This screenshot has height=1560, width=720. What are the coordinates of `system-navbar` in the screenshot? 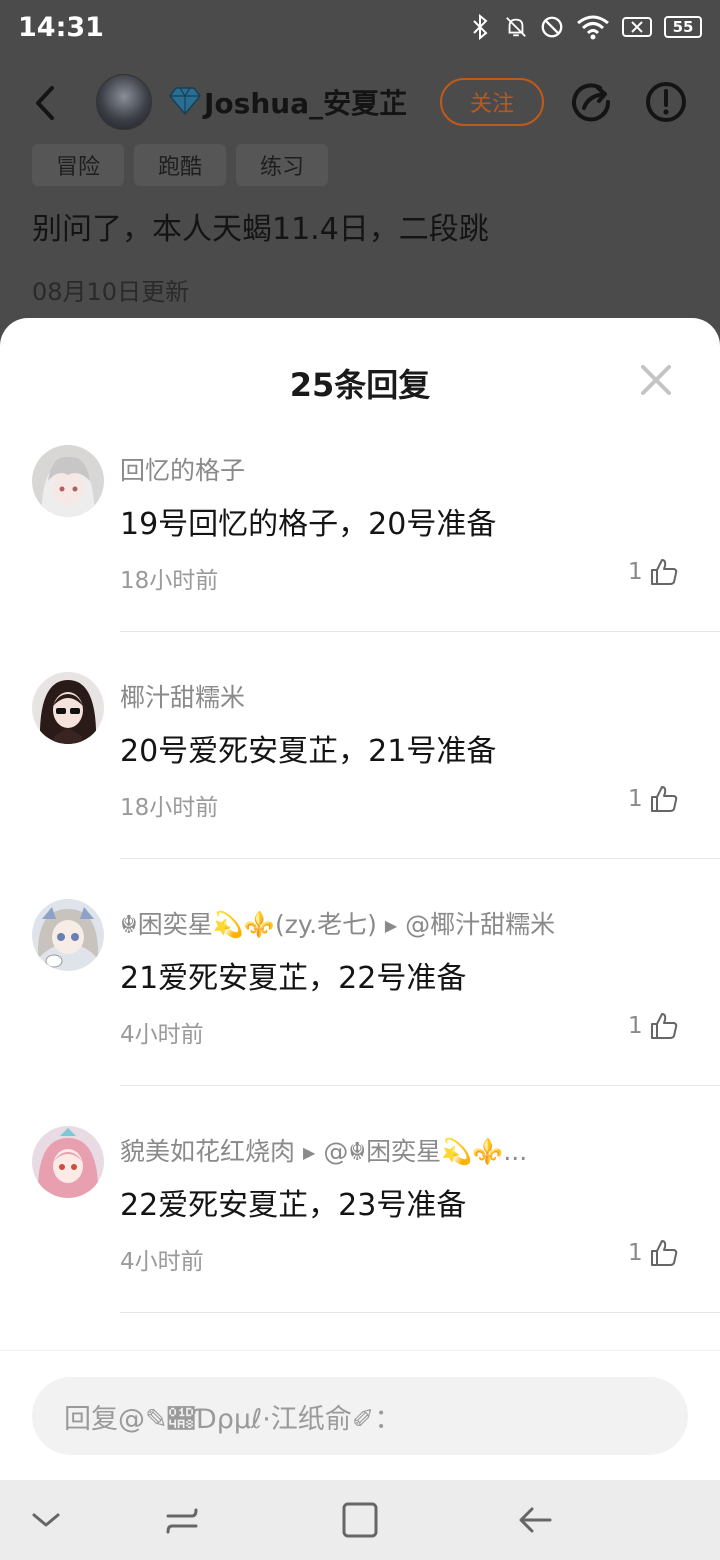 It's located at (360, 1520).